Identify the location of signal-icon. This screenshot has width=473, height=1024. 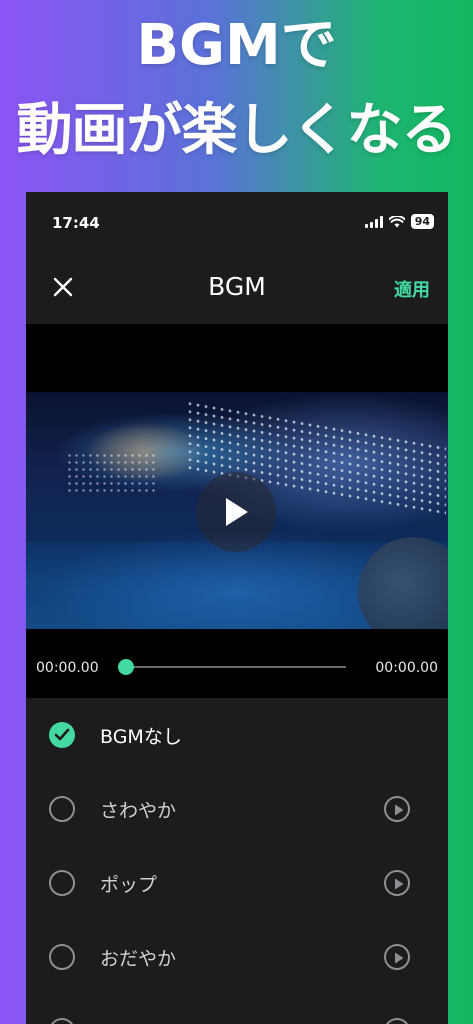
(373, 221).